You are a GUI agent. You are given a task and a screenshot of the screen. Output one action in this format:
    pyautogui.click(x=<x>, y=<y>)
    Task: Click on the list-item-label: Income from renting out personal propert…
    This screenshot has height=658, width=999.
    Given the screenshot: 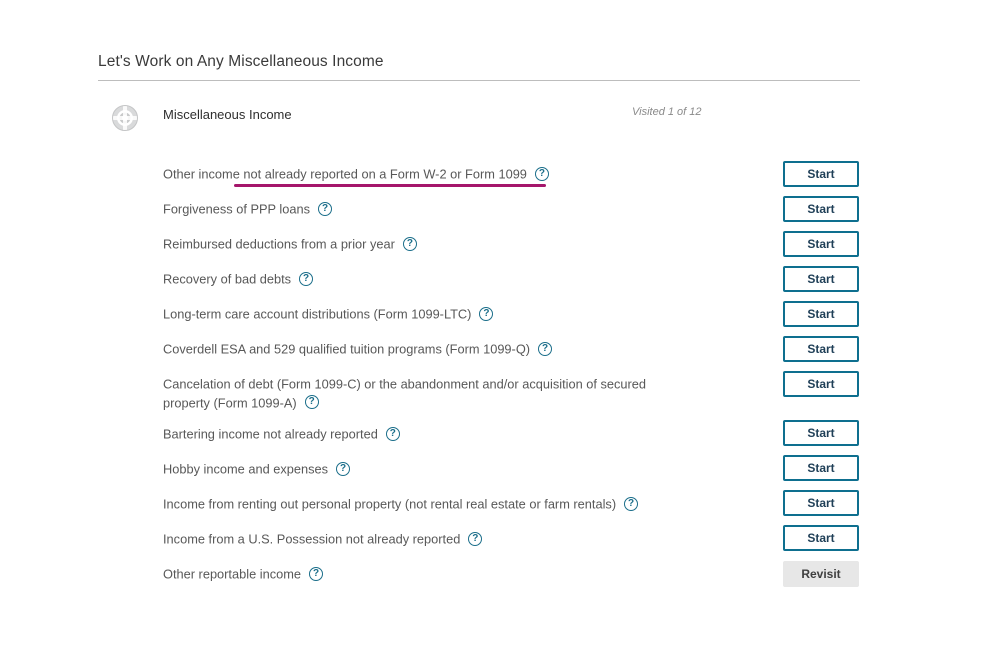 What is the action you would take?
    pyautogui.click(x=390, y=504)
    